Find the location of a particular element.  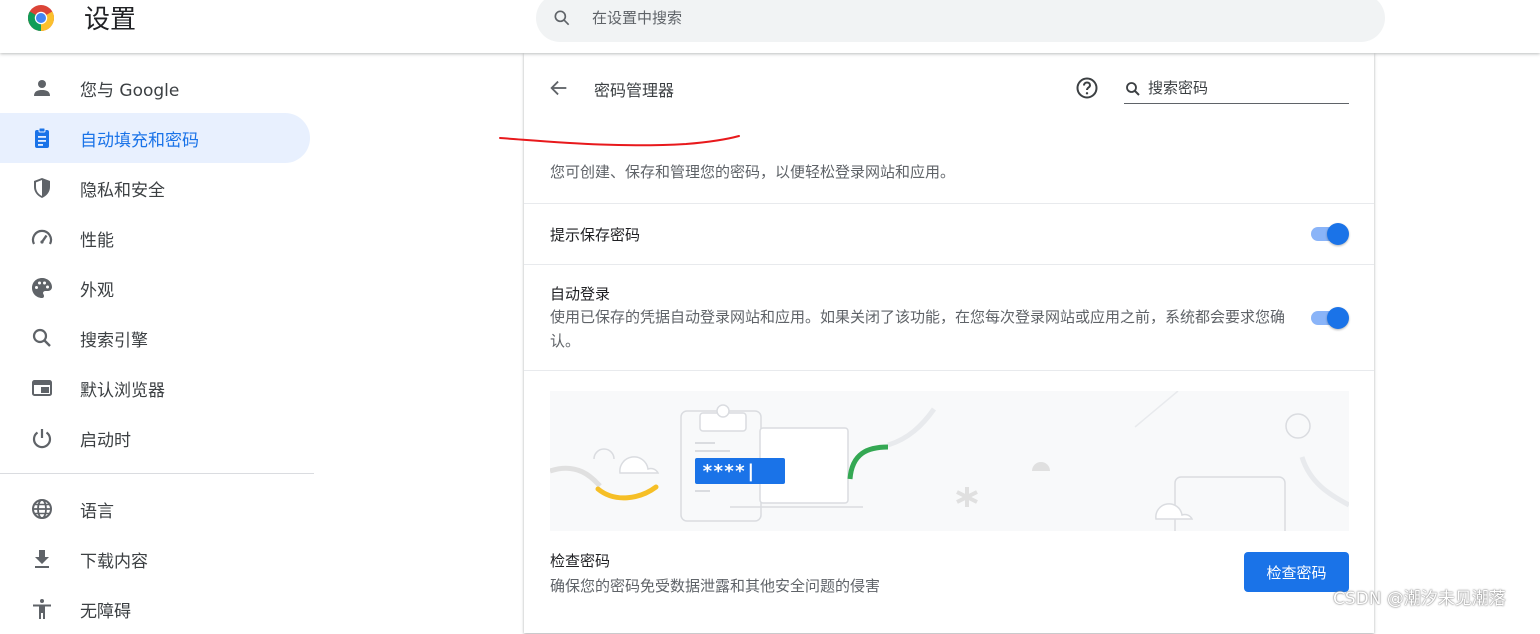

sidebar-item-autofill: 自动填充和密码 is located at coordinates (155, 138).